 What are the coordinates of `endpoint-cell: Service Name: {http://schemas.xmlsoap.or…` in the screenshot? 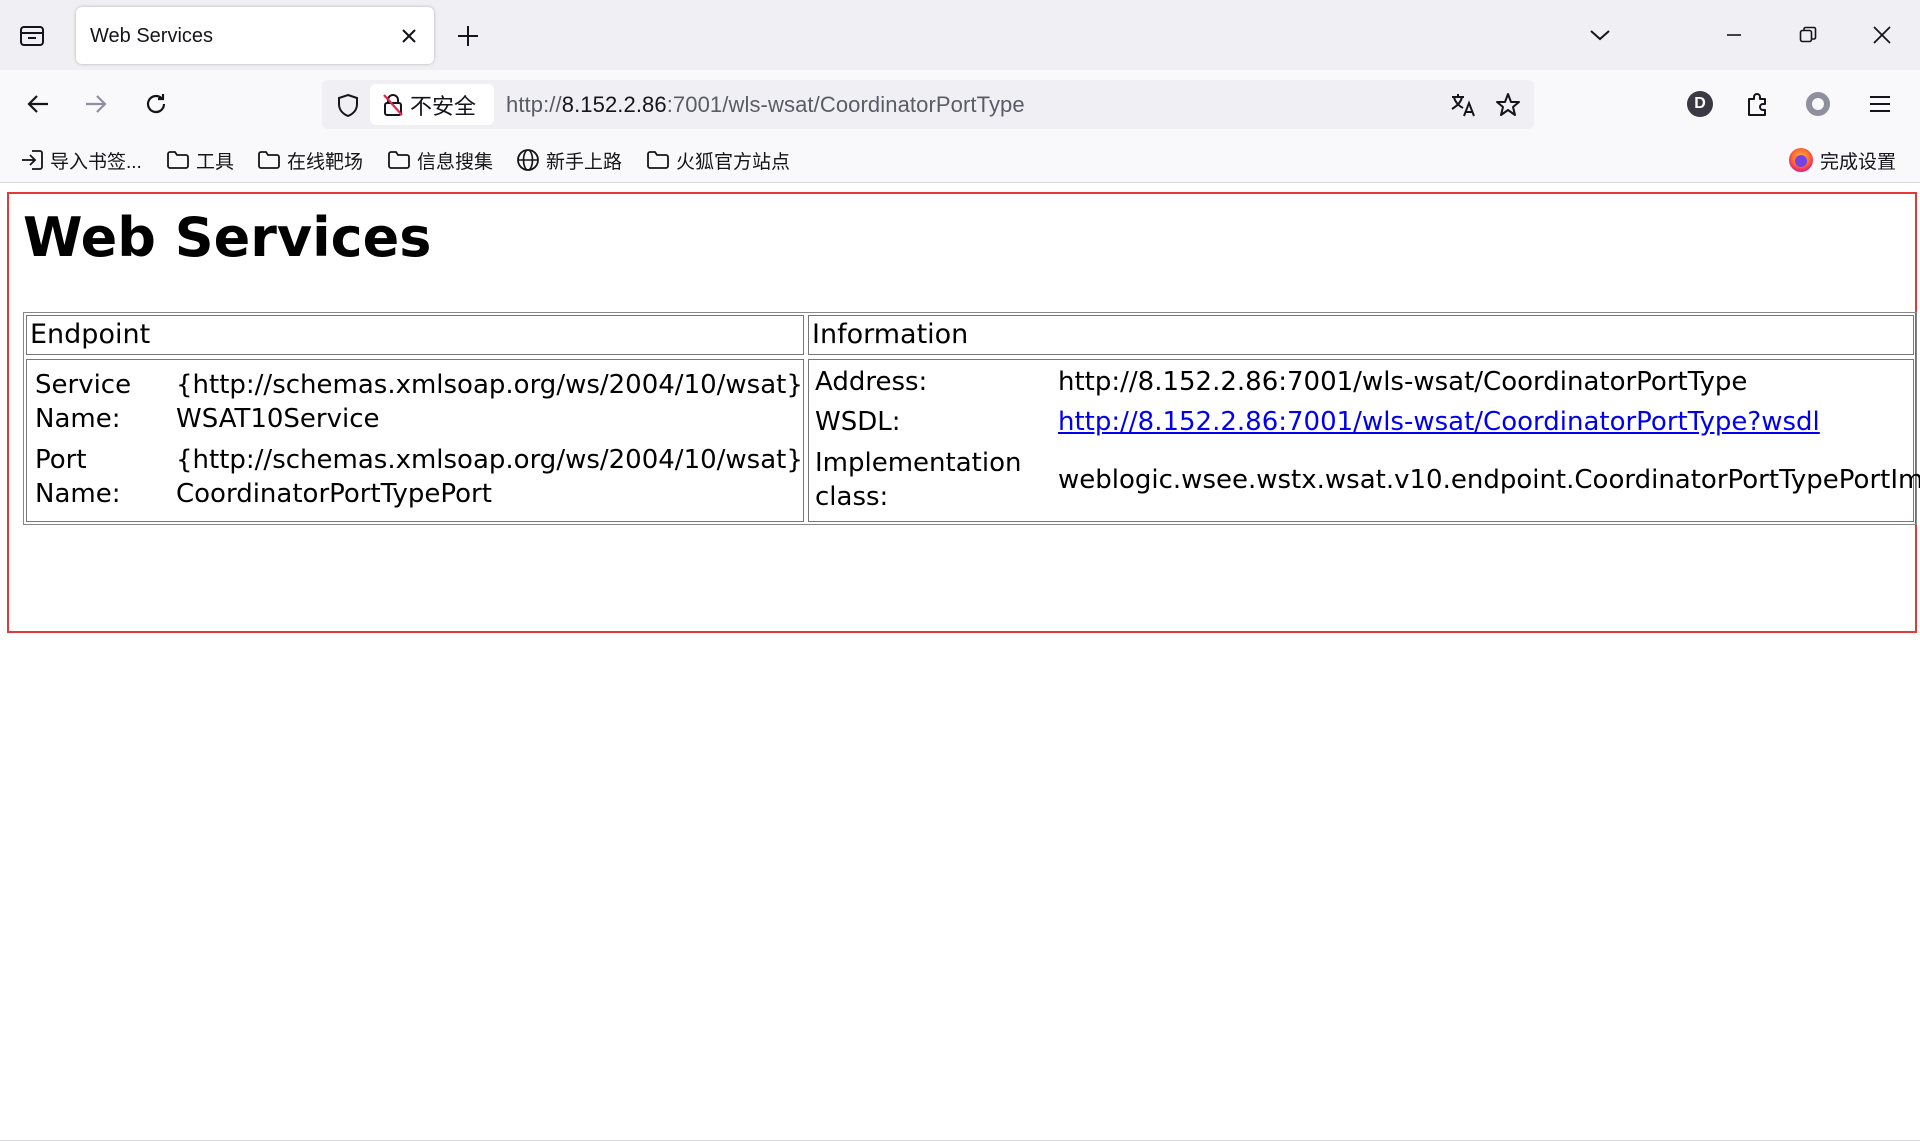 It's located at (415, 440).